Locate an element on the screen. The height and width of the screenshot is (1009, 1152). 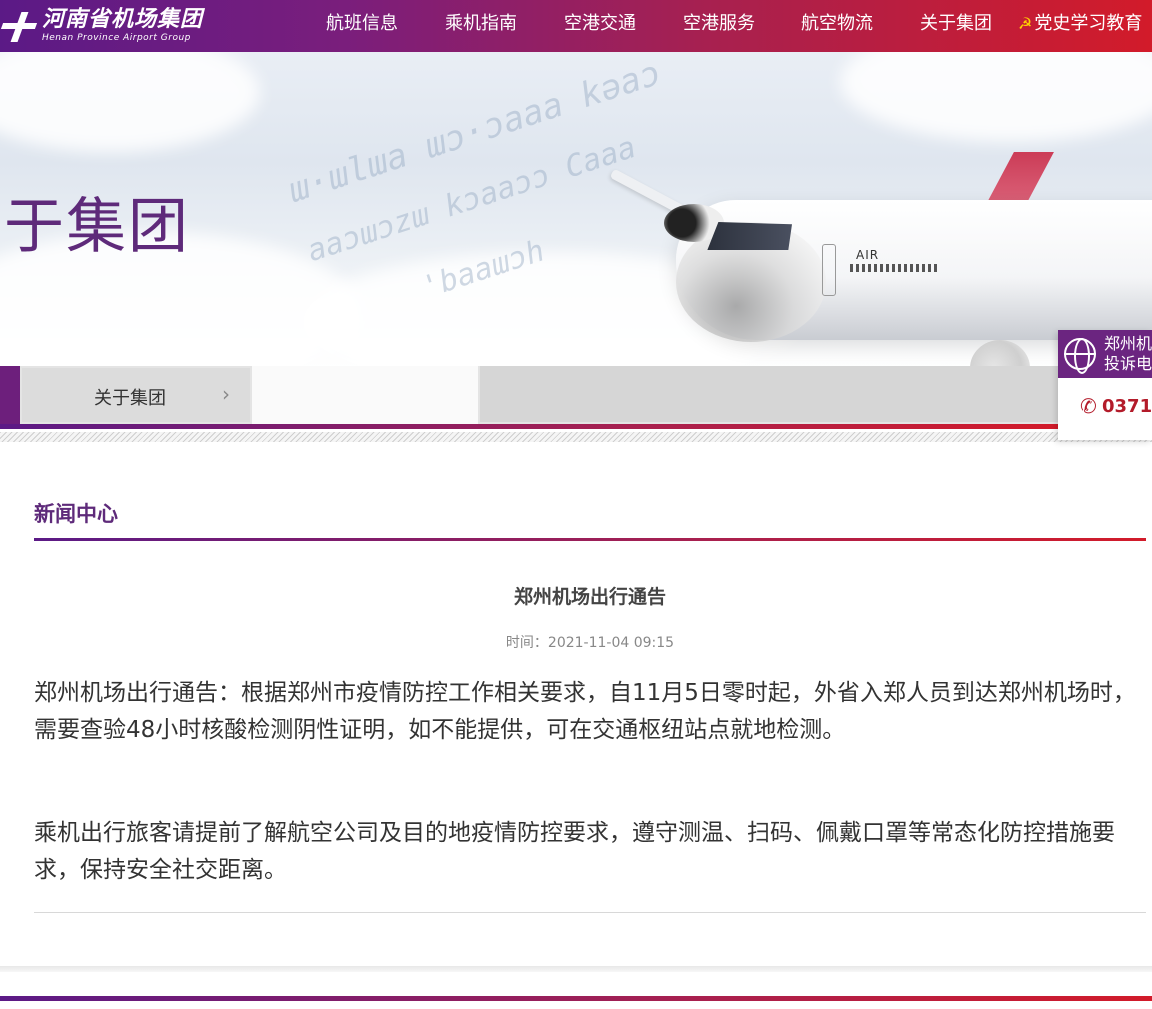
striped-divider is located at coordinates (576, 437).